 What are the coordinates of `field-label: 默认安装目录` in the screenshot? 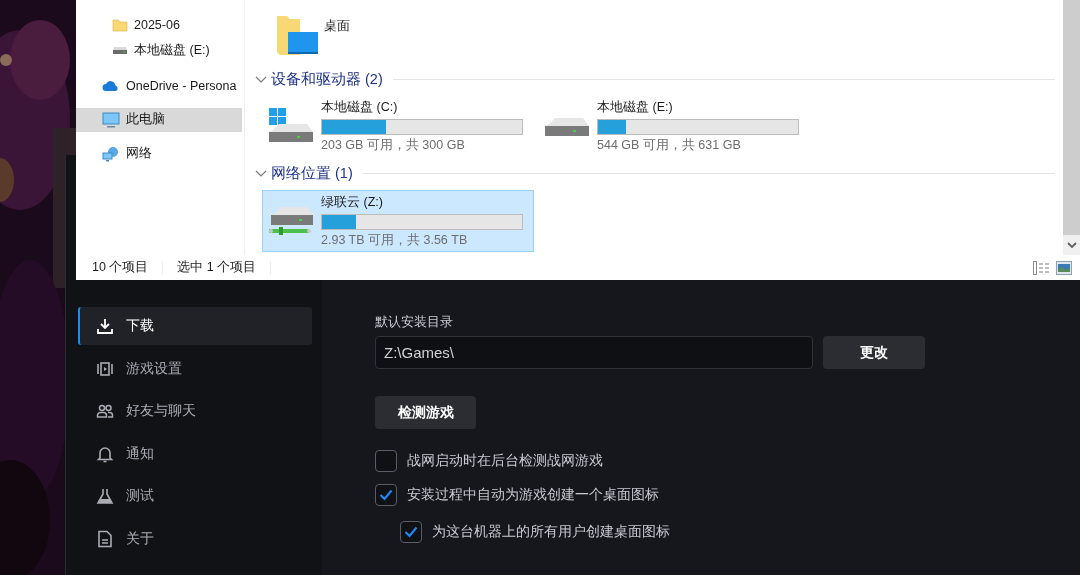 It's located at (414, 322).